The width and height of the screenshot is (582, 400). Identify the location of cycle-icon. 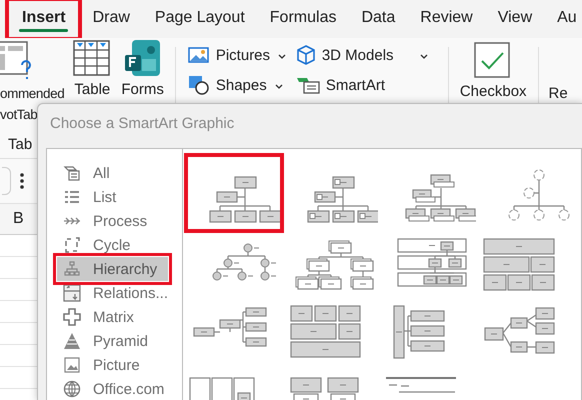
(72, 245).